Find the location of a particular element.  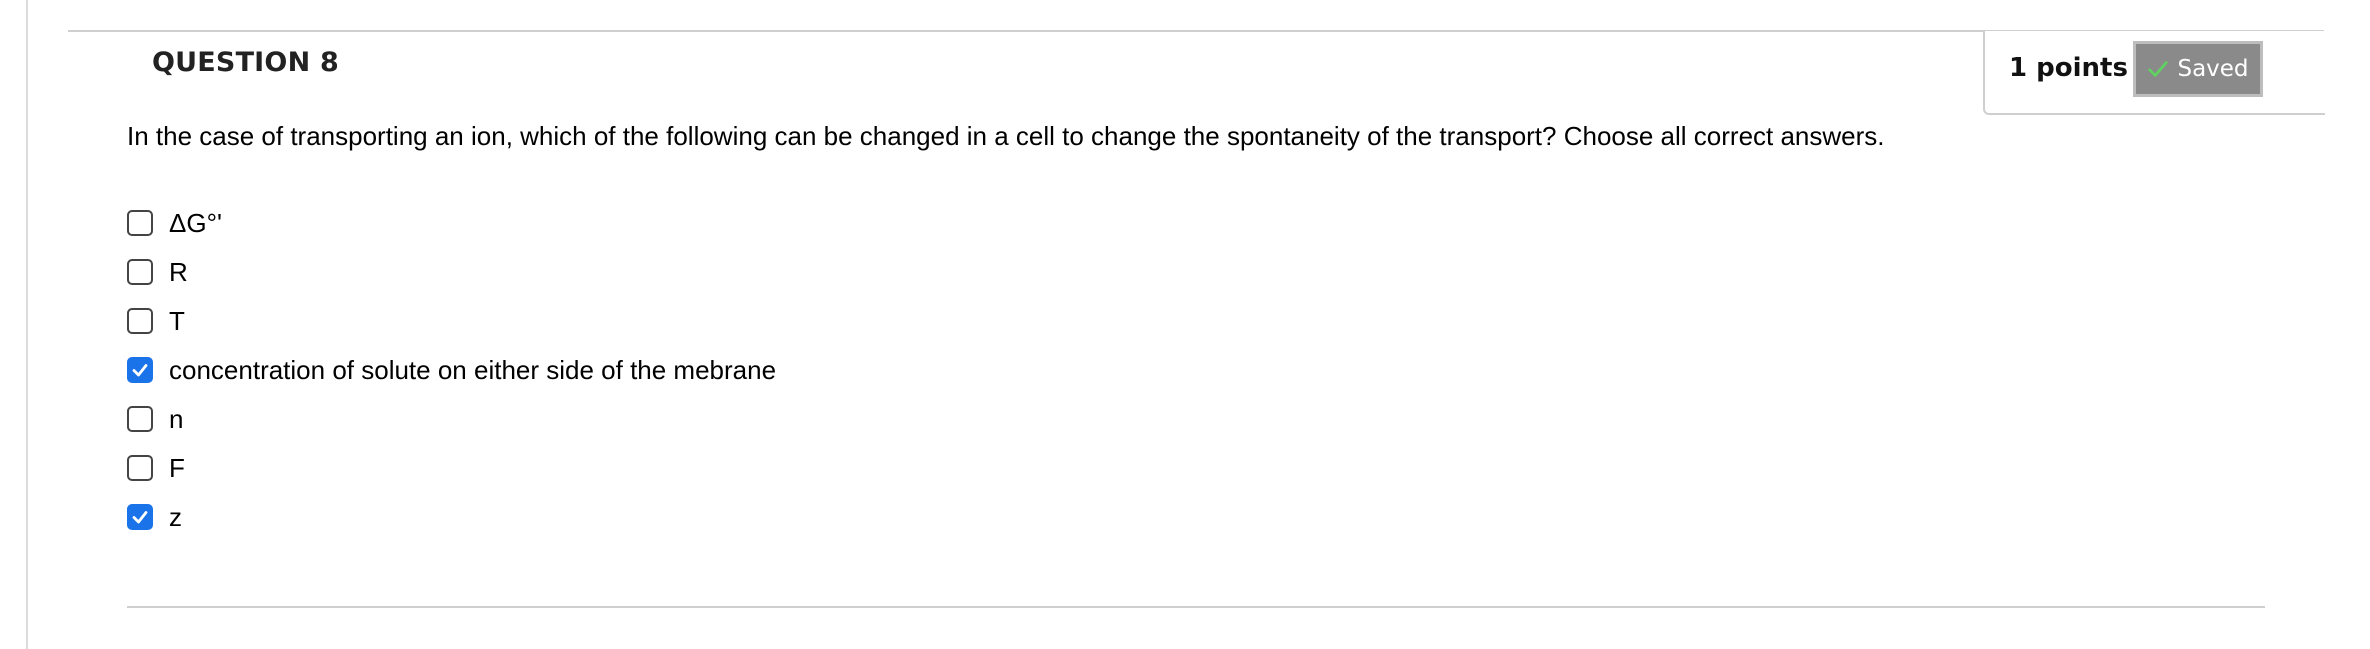

points-label: 1 points is located at coordinates (2068, 68).